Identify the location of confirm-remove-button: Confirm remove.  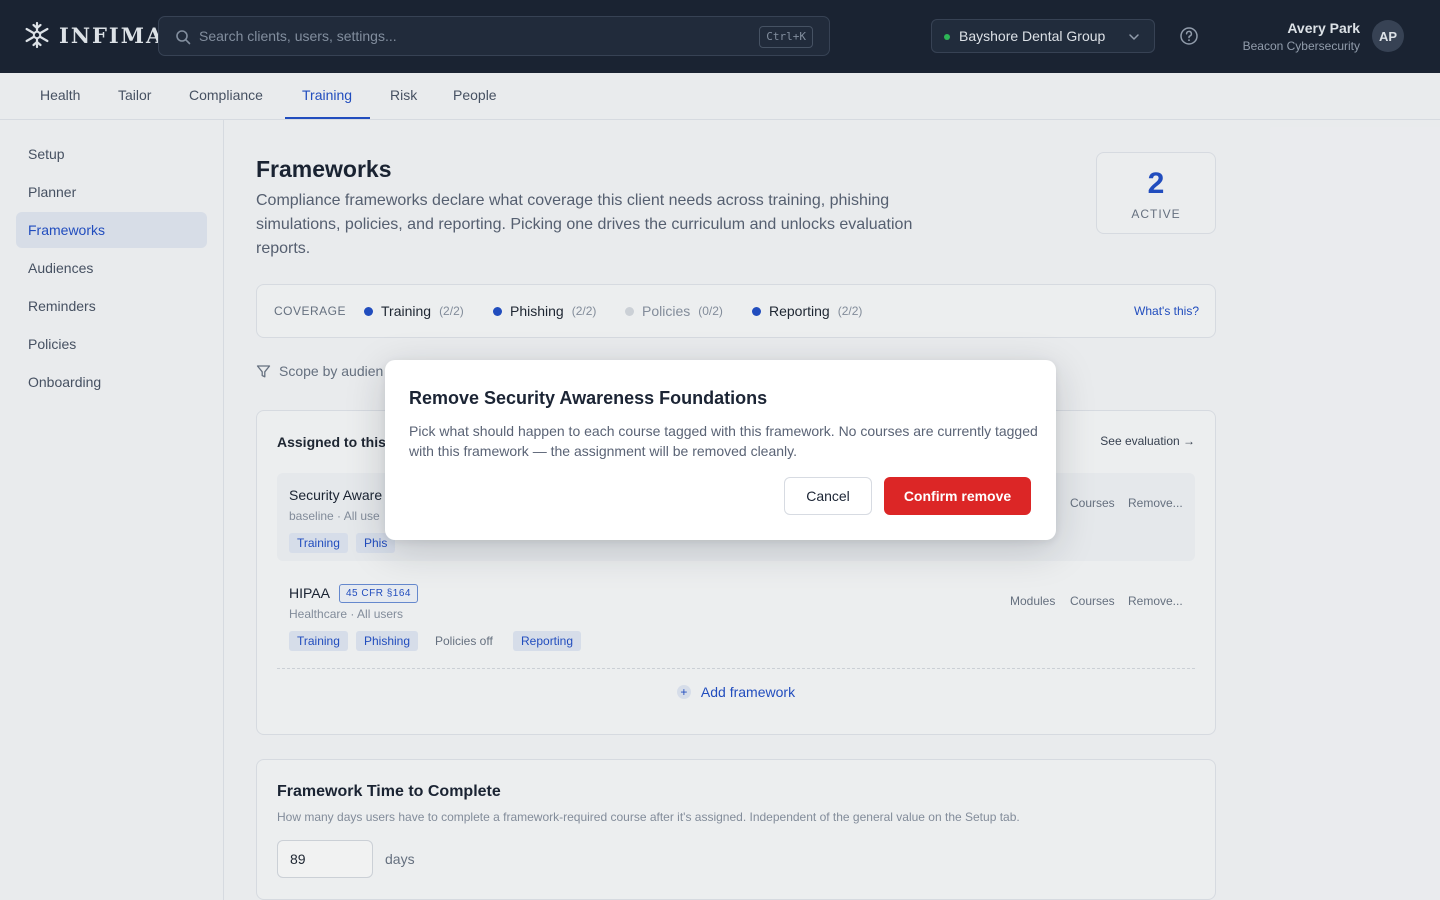
(957, 496).